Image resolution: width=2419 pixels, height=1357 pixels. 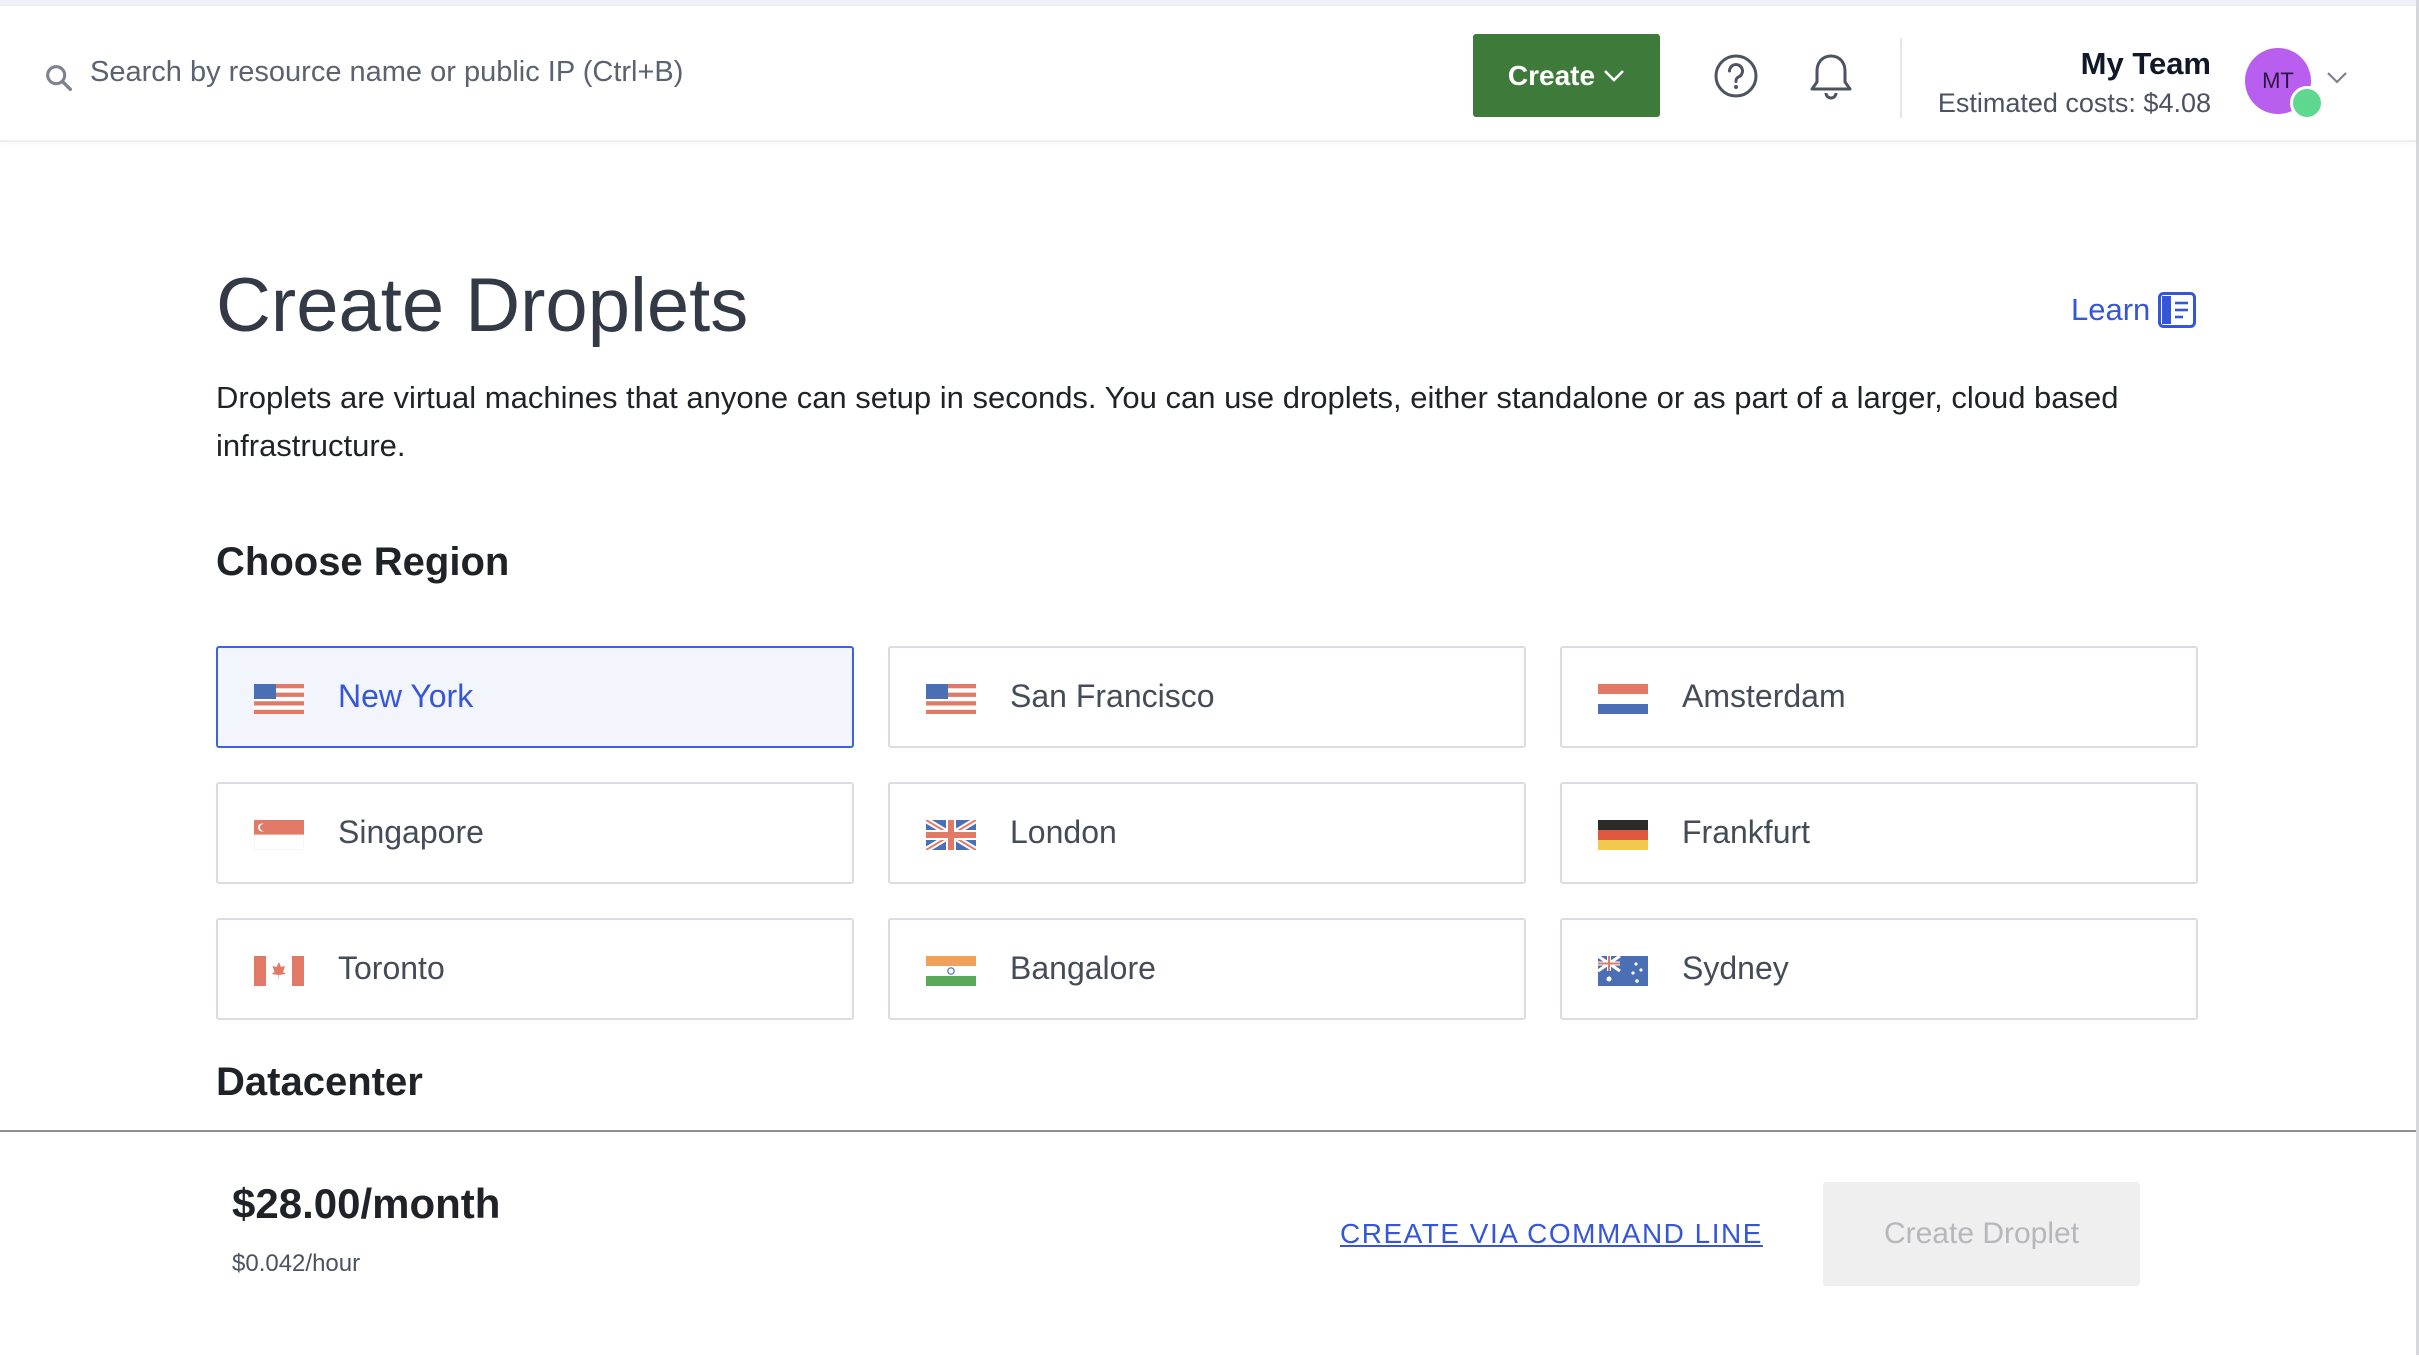 What do you see at coordinates (1879, 969) in the screenshot?
I see `region-sydney: Sydney` at bounding box center [1879, 969].